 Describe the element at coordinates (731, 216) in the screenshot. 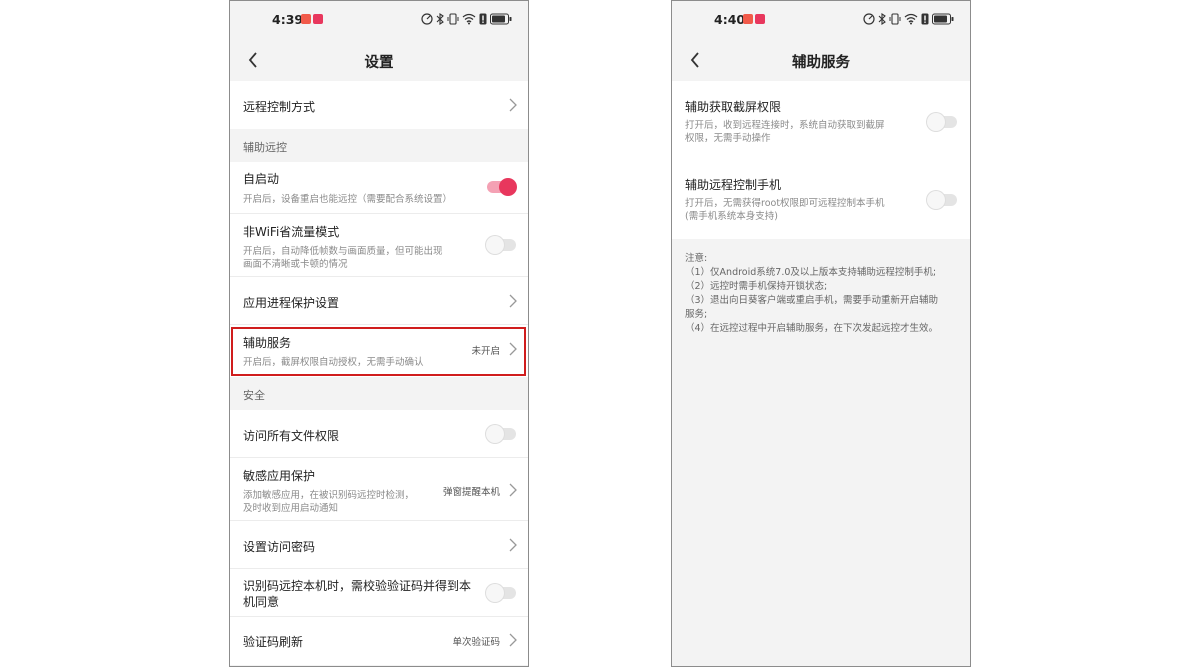

I see `row-desc: (需手机系统本身支持)` at that location.